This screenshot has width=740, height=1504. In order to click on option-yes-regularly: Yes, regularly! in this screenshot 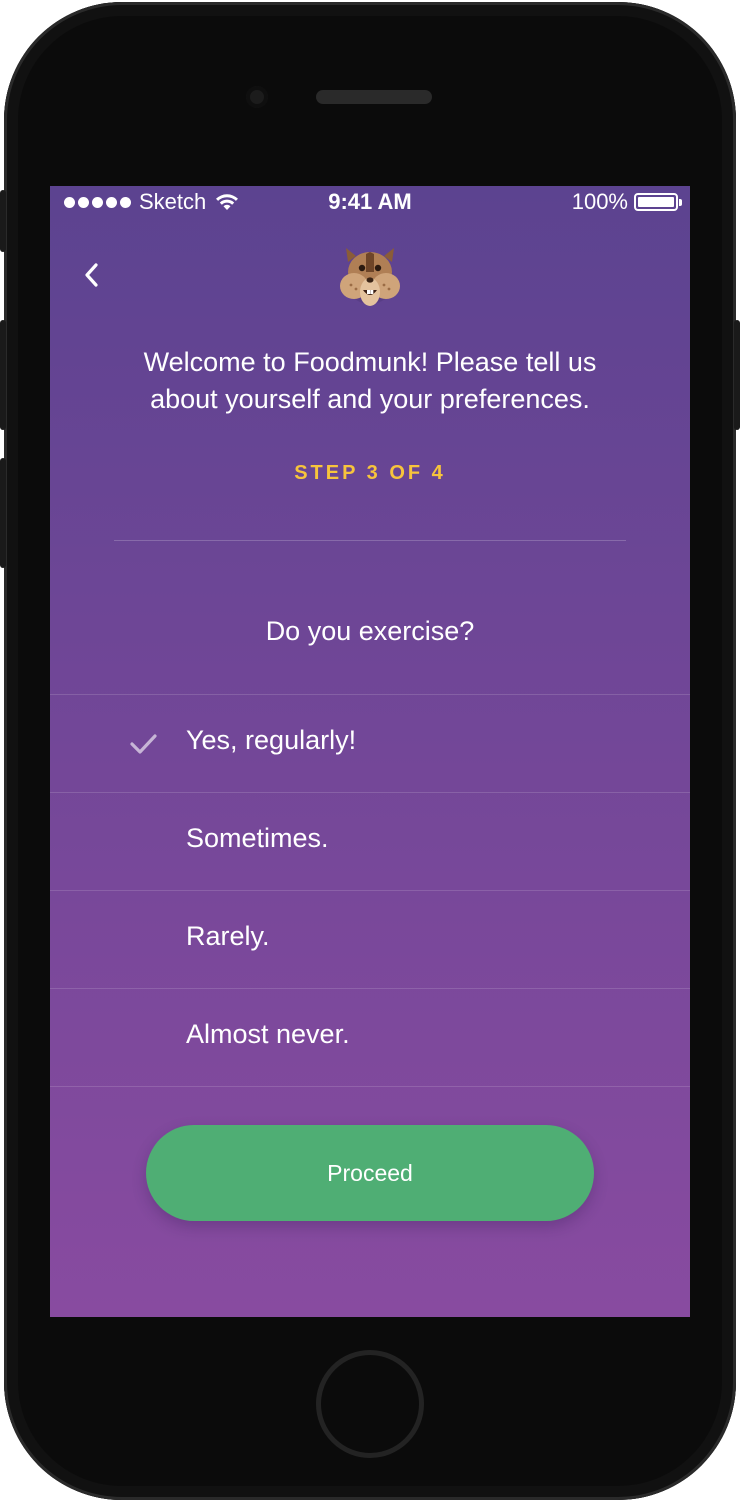, I will do `click(370, 744)`.